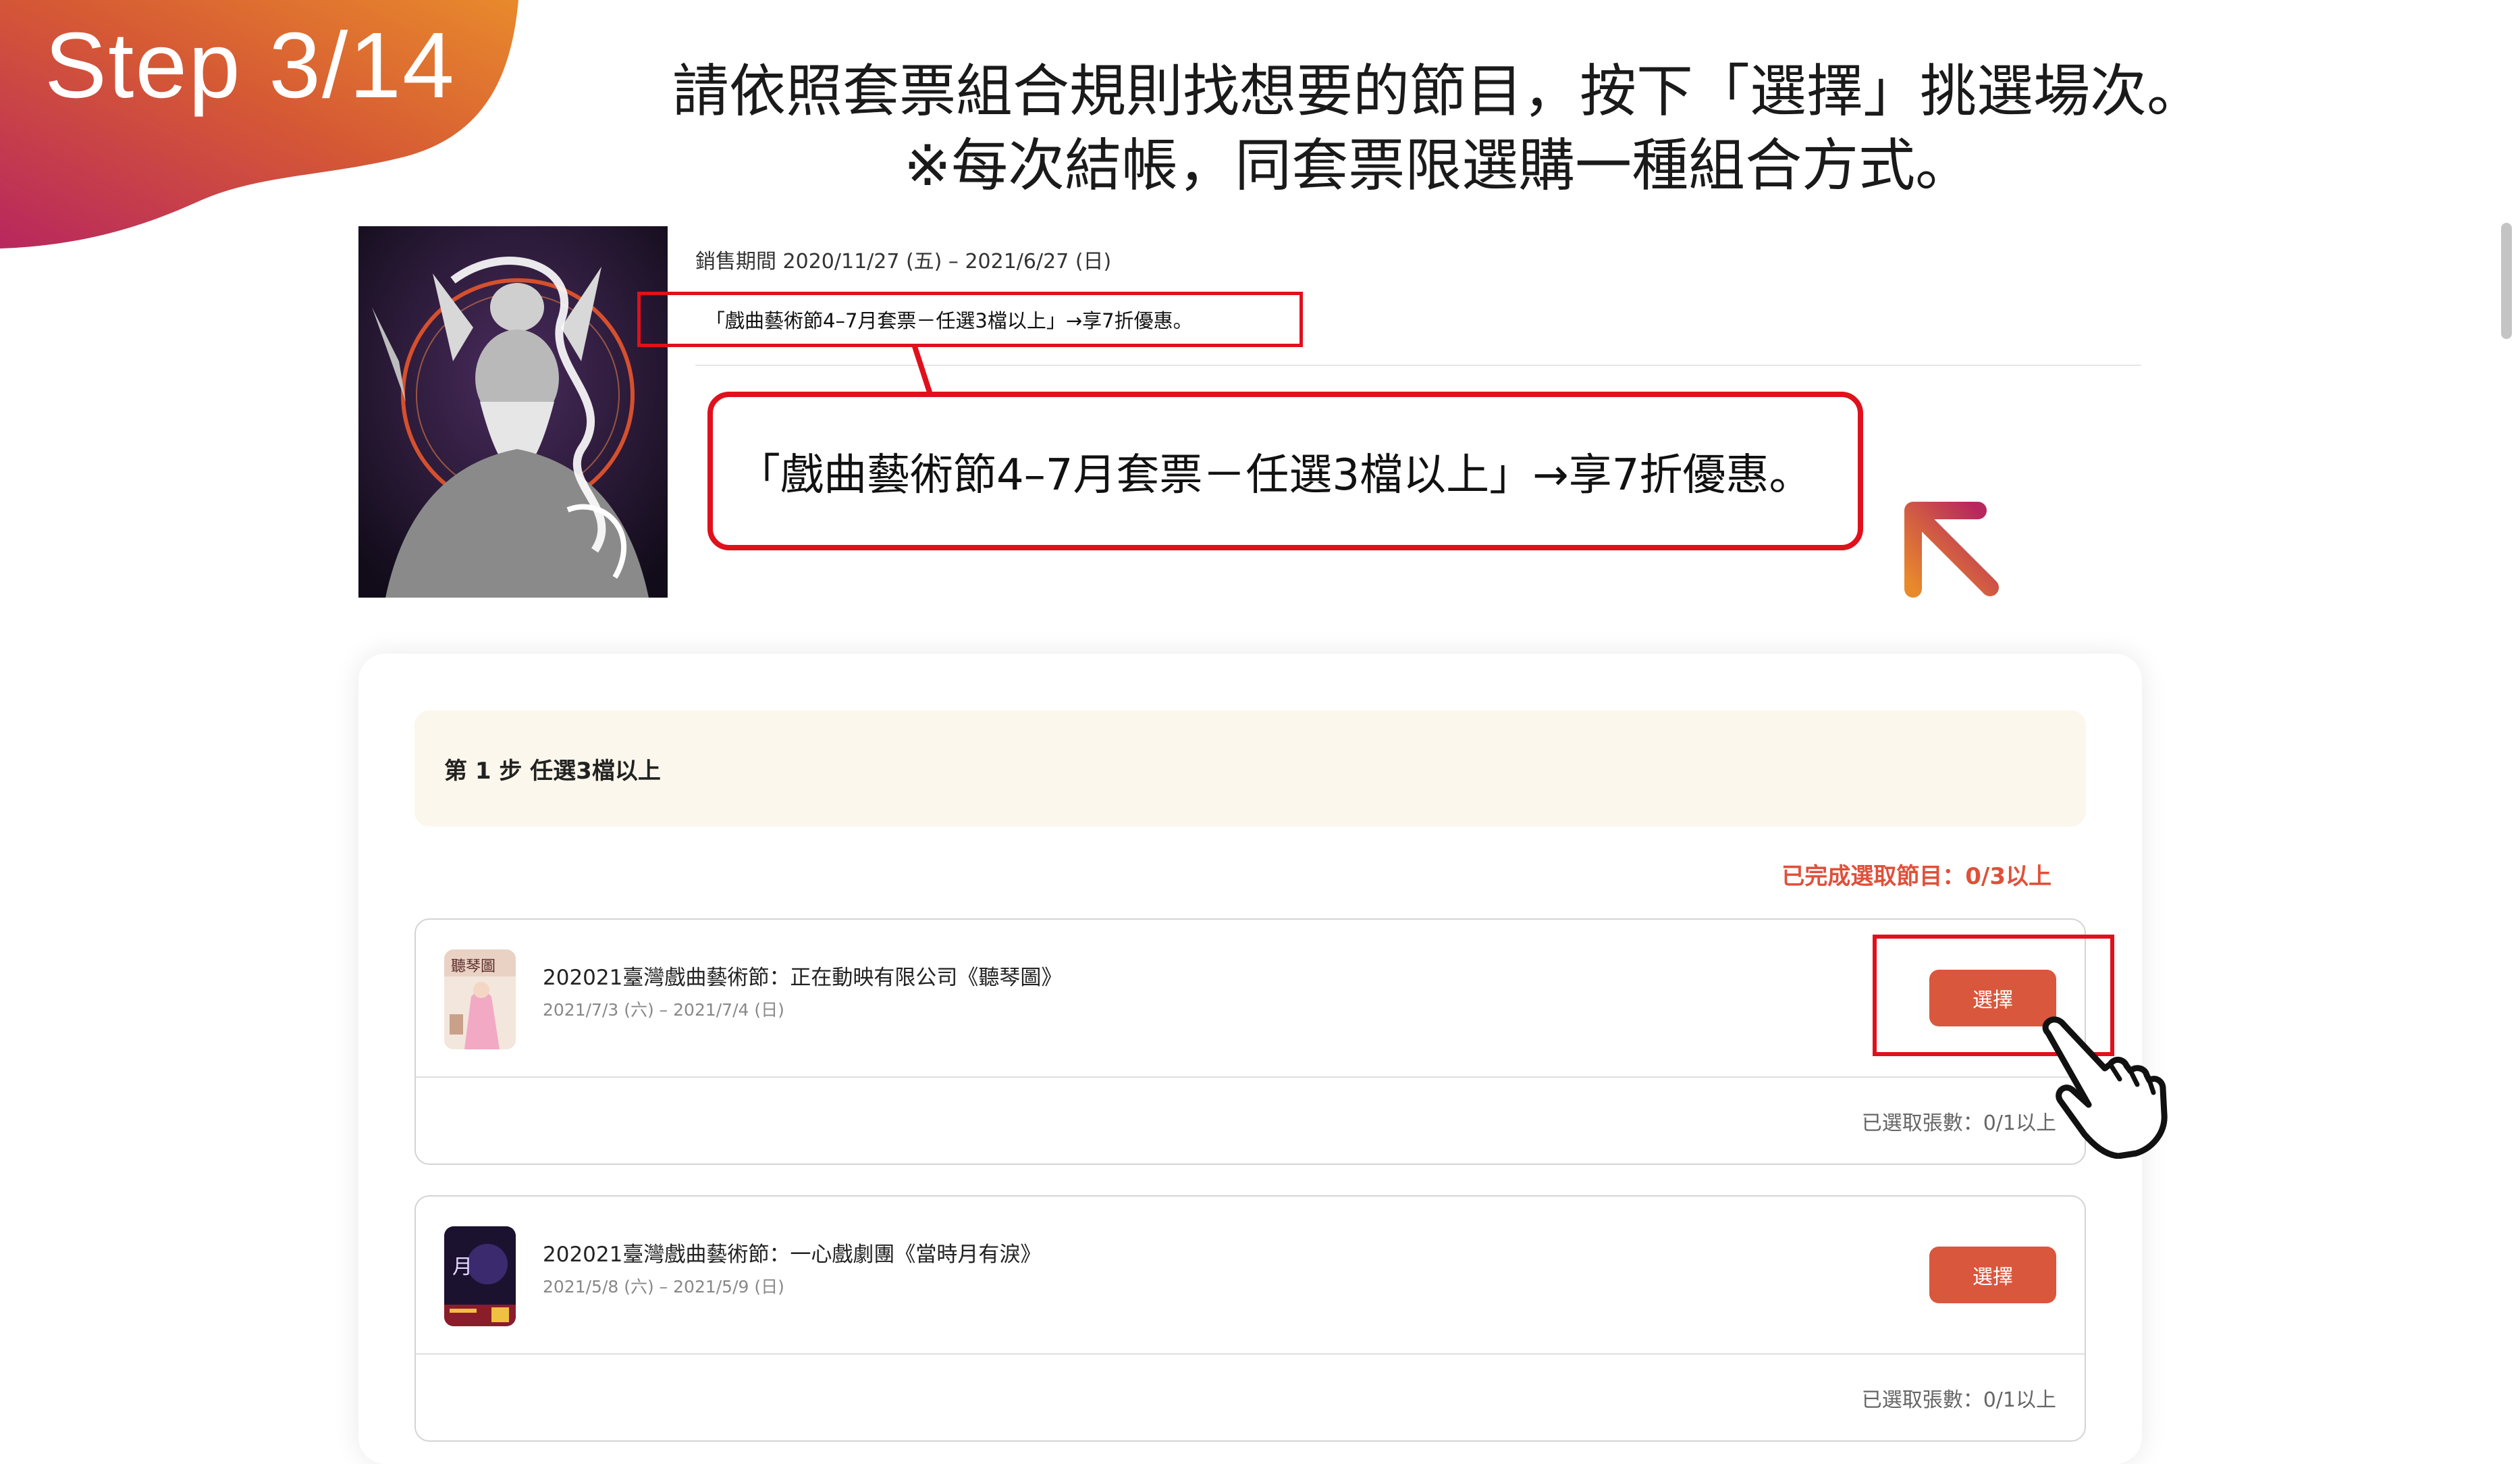 Image resolution: width=2520 pixels, height=1464 pixels. Describe the element at coordinates (2105, 1087) in the screenshot. I see `hand-pointer-icon` at that location.